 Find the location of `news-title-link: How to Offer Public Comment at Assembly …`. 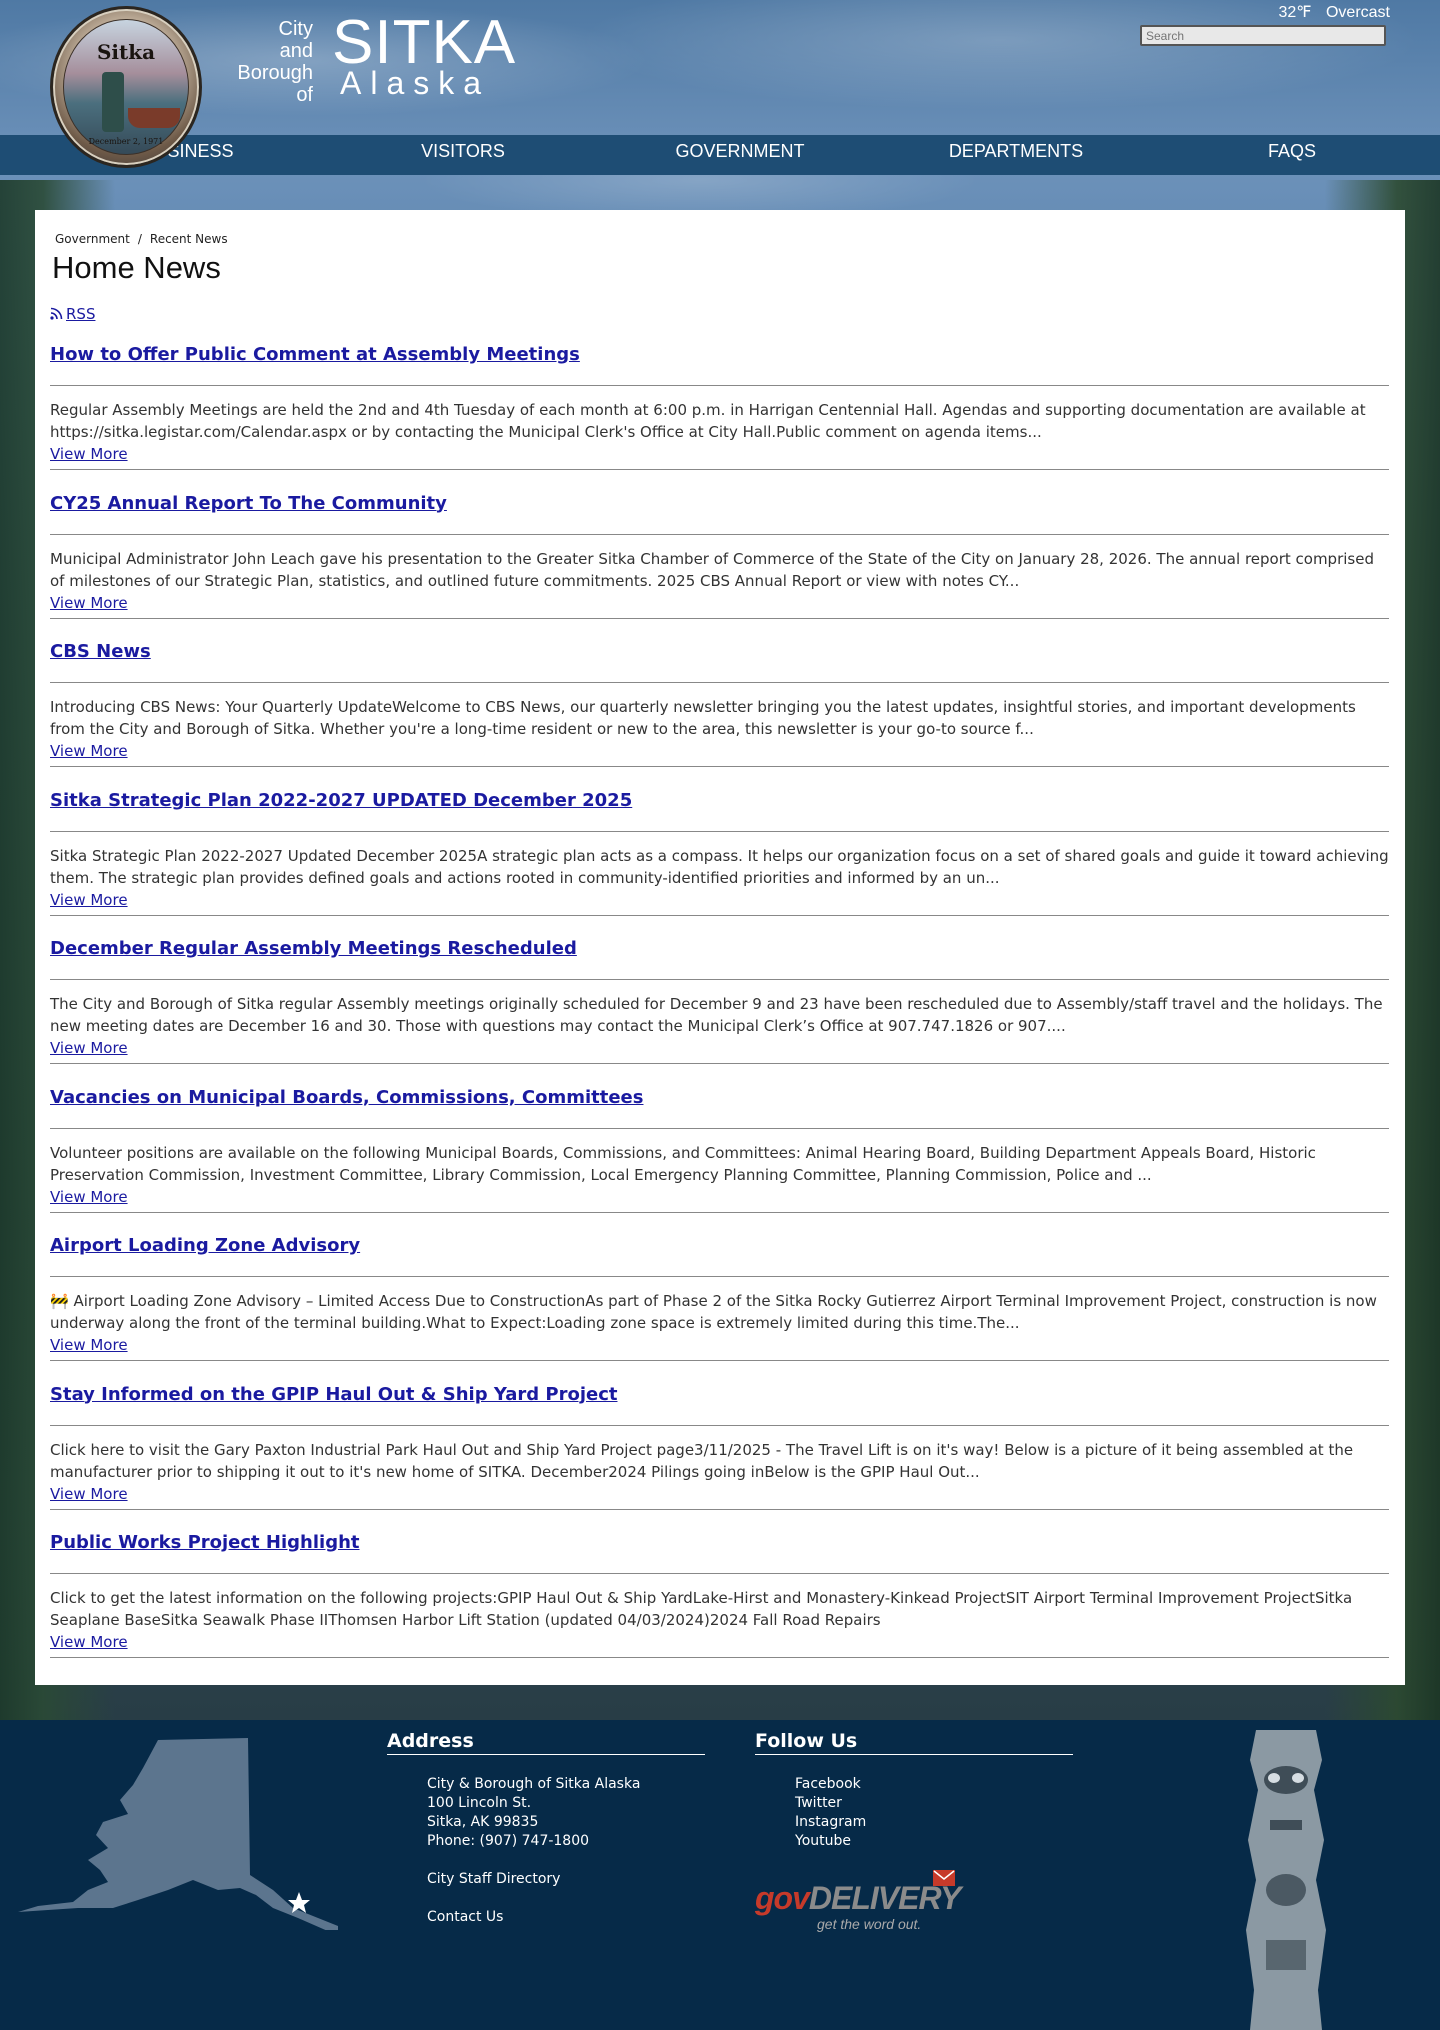

news-title-link: How to Offer Public Comment at Assembly … is located at coordinates (315, 355).